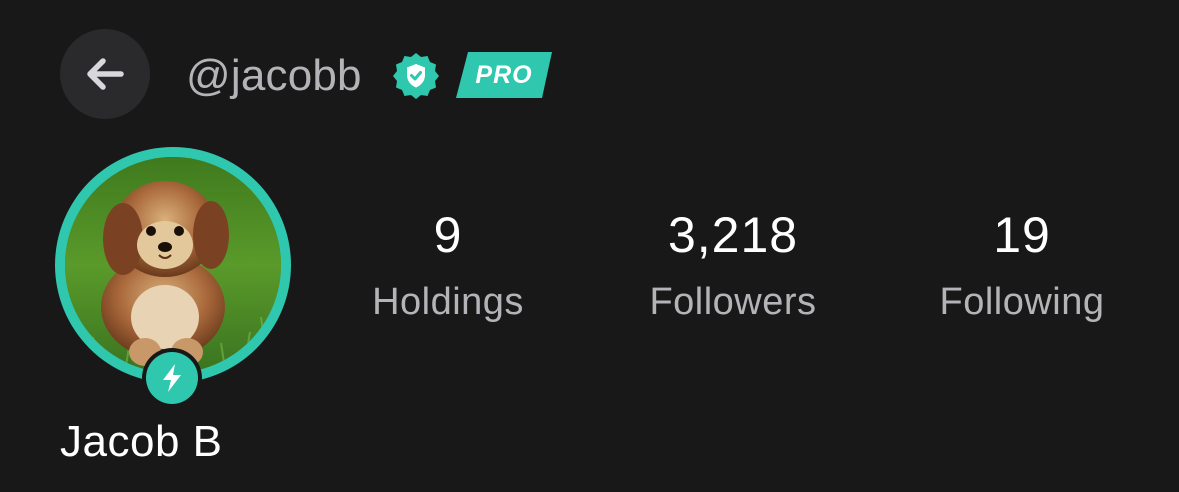  I want to click on lightning-bolt-icon, so click(172, 378).